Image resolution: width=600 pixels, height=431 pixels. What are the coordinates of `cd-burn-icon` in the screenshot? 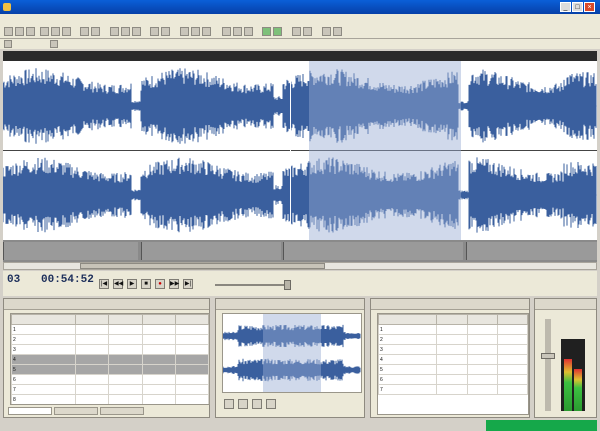 It's located at (266, 31).